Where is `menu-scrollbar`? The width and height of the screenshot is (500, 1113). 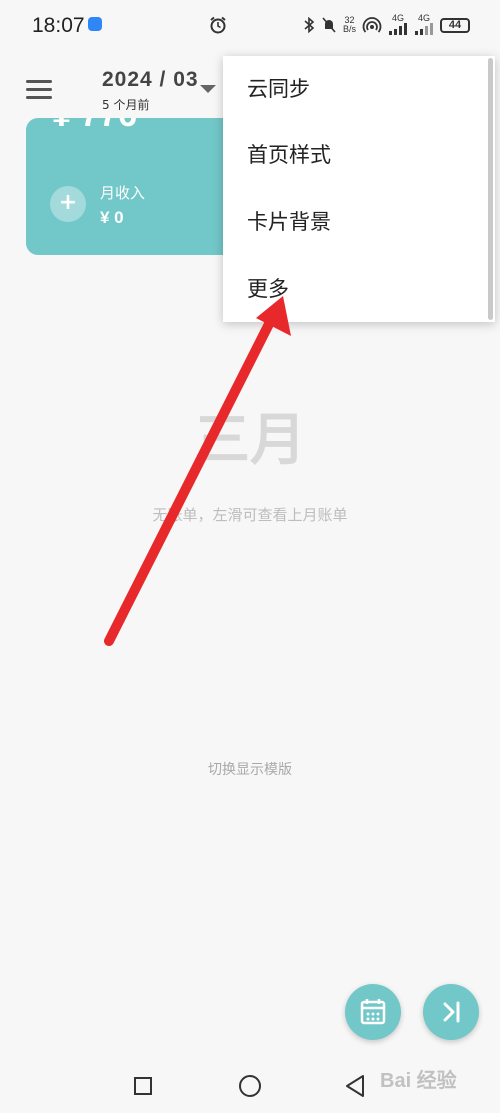 menu-scrollbar is located at coordinates (490, 189).